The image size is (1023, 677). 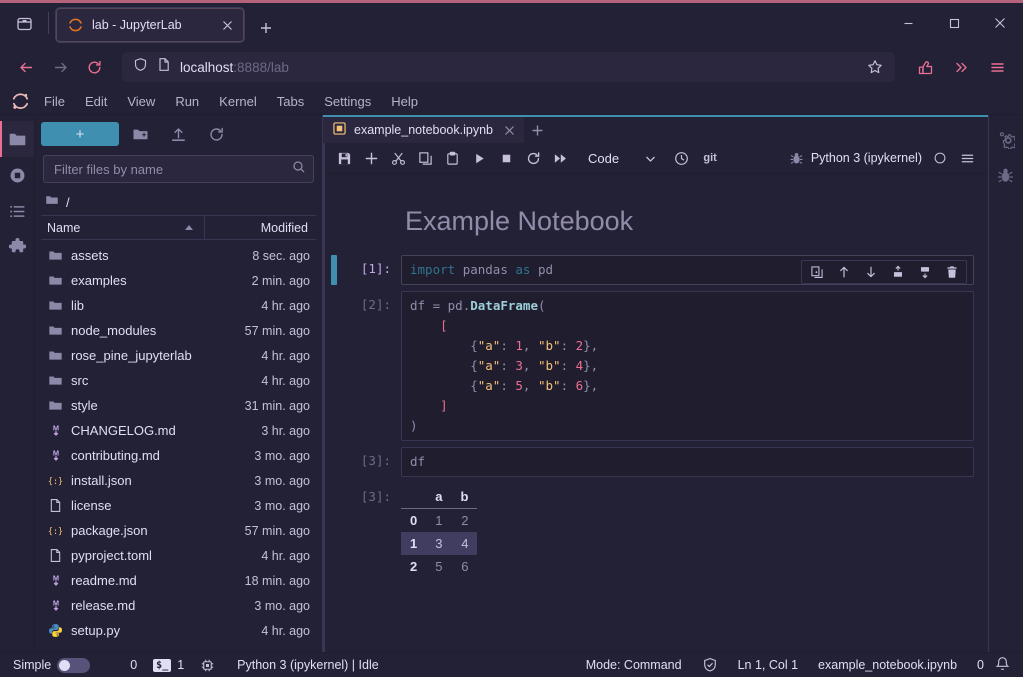 What do you see at coordinates (371, 158) in the screenshot?
I see `insert-cell-icon` at bounding box center [371, 158].